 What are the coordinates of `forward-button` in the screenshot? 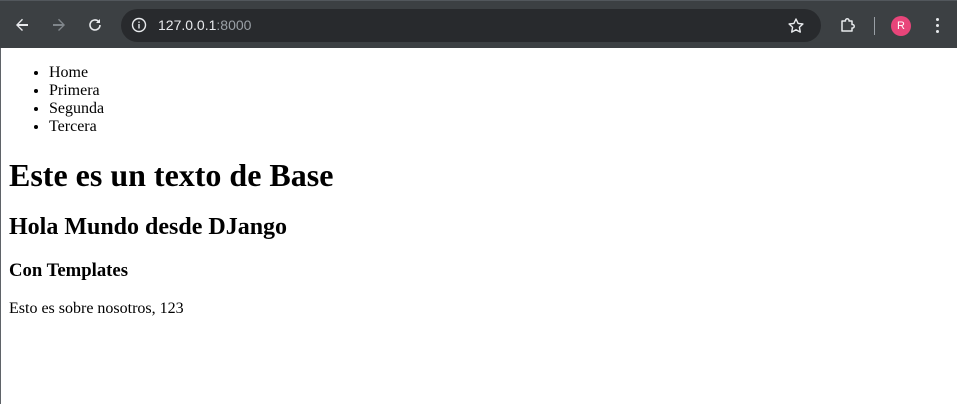 It's located at (59, 25).